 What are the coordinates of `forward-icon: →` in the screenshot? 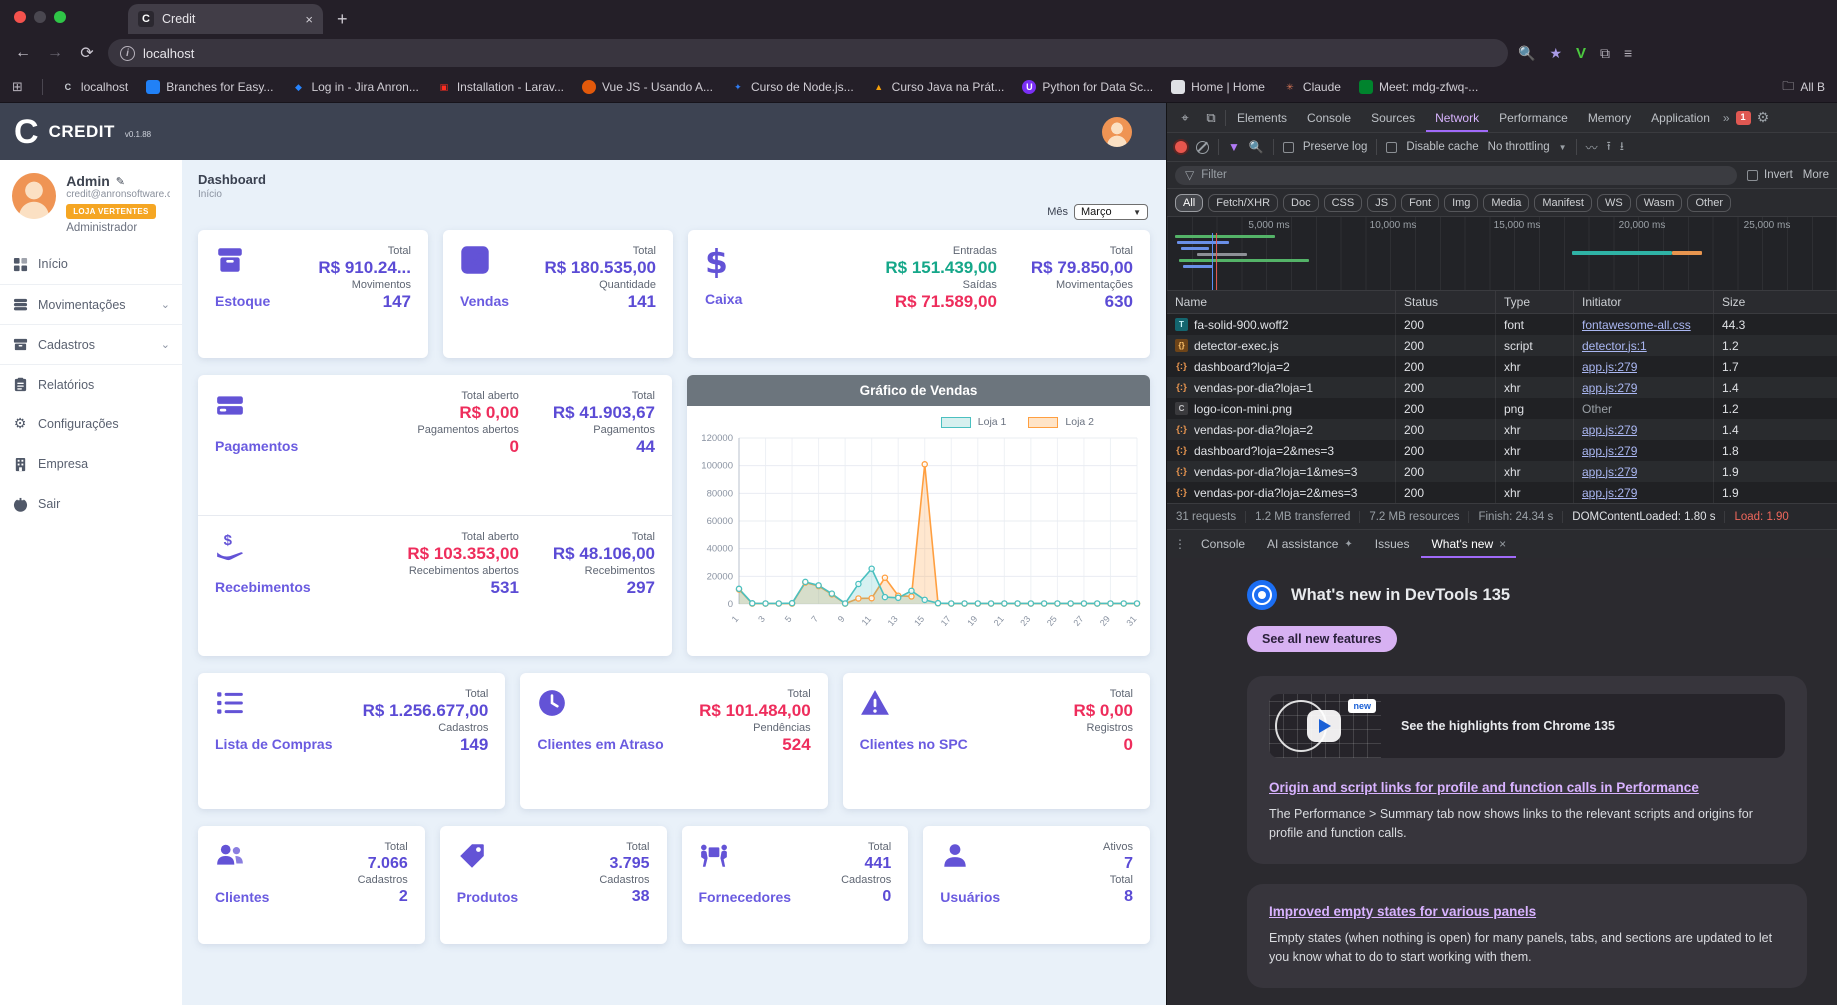 It's located at (55, 53).